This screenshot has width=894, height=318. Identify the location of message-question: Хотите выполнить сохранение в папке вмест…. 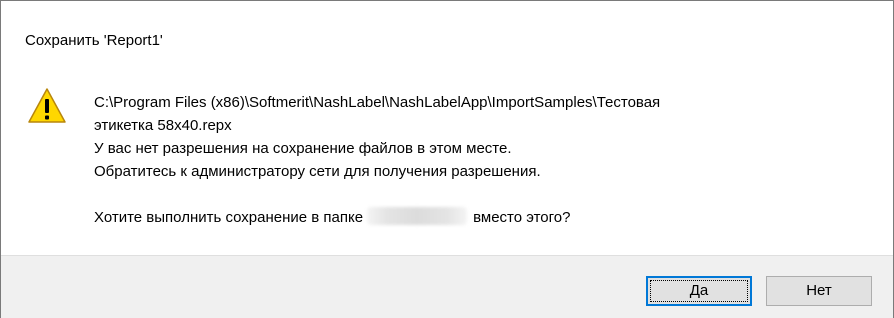
(479, 217).